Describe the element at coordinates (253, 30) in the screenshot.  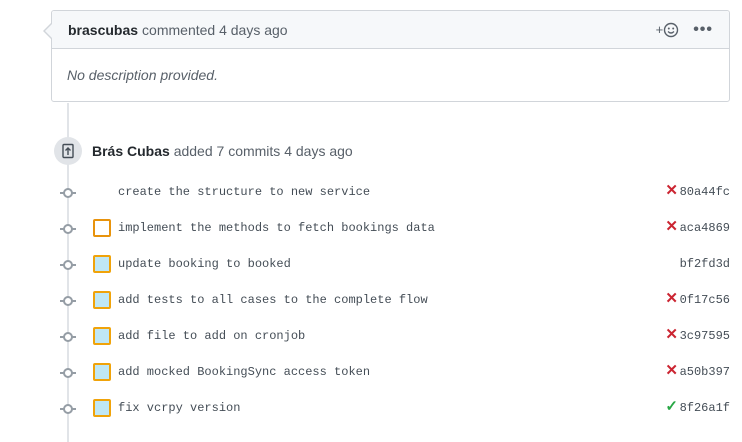
I see `comment-timestamp: 4 days ago` at that location.